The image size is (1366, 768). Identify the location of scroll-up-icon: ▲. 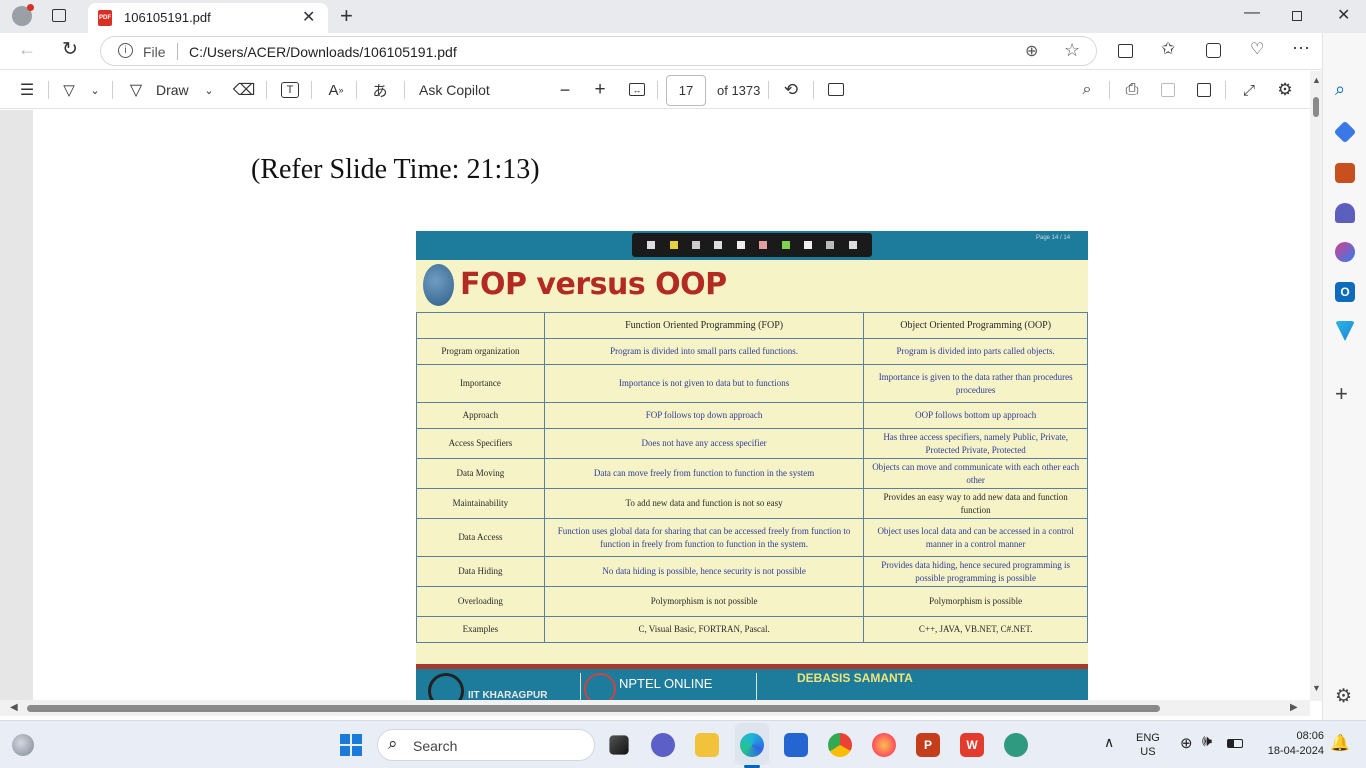
(1316, 80).